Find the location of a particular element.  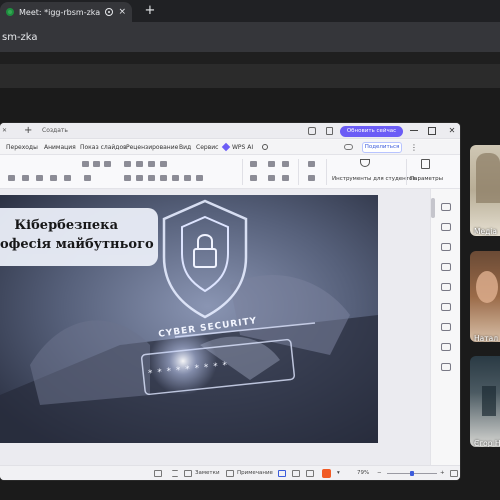

participant-tile: Медіа is located at coordinates (485, 190).